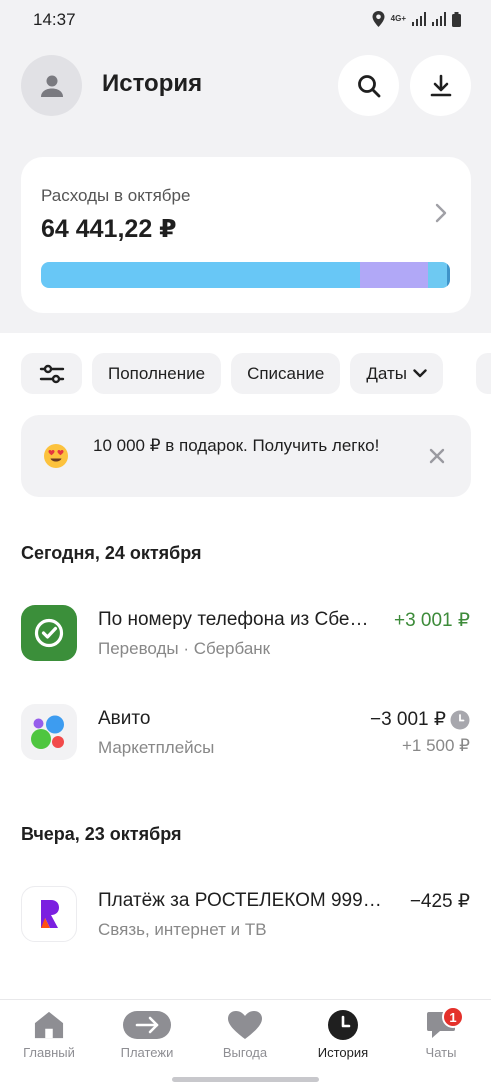 Image resolution: width=491 pixels, height=1090 pixels. What do you see at coordinates (439, 901) in the screenshot?
I see `transaction-amount: −425 ₽` at bounding box center [439, 901].